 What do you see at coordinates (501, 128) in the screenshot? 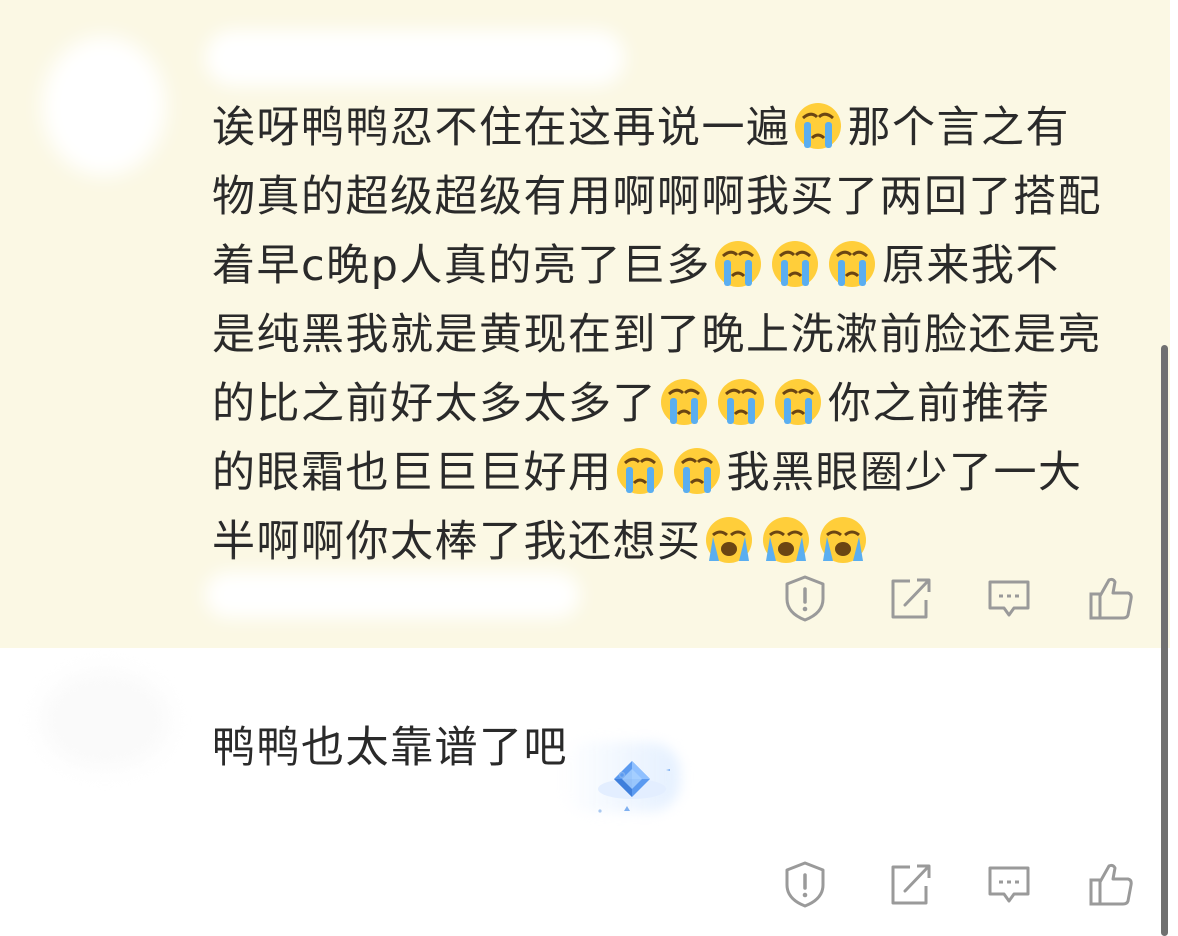
I see `text-line: 诶呀鸭鸭忍不住在这再说一遍` at bounding box center [501, 128].